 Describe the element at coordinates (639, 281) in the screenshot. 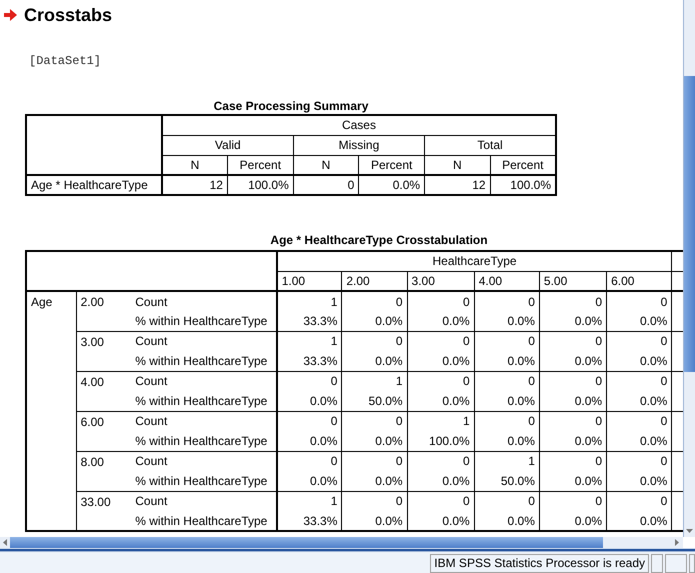

I see `column-header: 6.00` at that location.